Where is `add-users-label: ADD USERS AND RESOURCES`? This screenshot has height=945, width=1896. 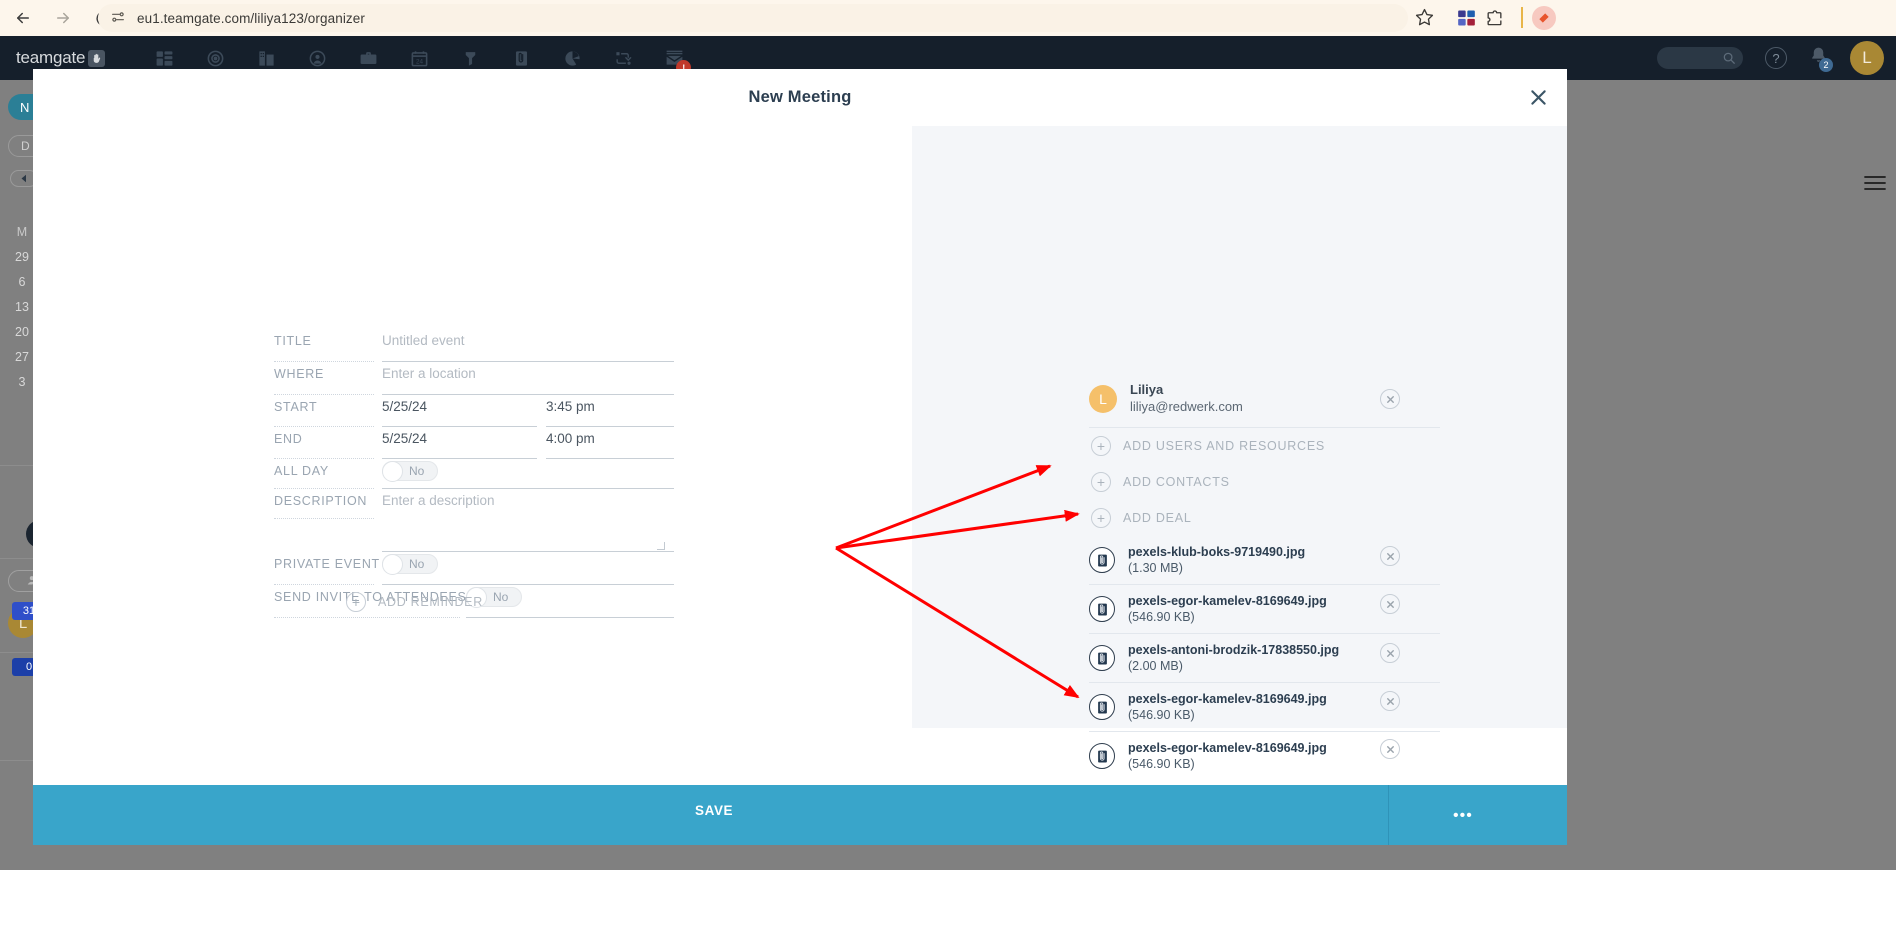
add-users-label: ADD USERS AND RESOURCES is located at coordinates (1224, 446).